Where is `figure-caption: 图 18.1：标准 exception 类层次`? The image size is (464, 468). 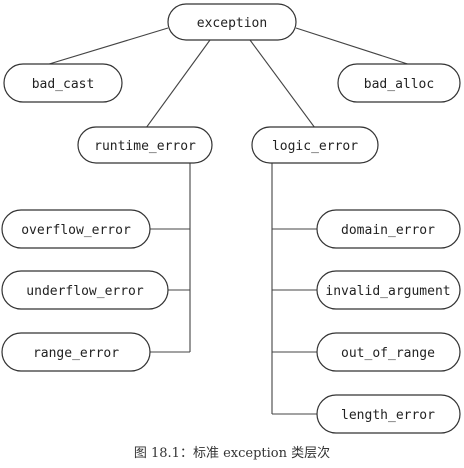 figure-caption: 图 18.1：标准 exception 类层次 is located at coordinates (232, 453).